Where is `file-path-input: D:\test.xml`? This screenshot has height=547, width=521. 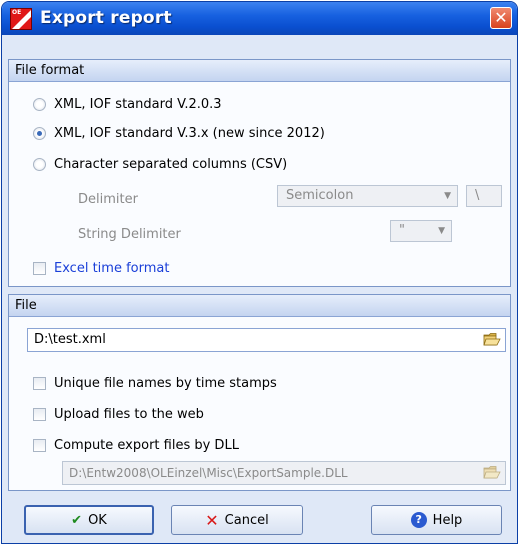 file-path-input: D:\test.xml is located at coordinates (266, 340).